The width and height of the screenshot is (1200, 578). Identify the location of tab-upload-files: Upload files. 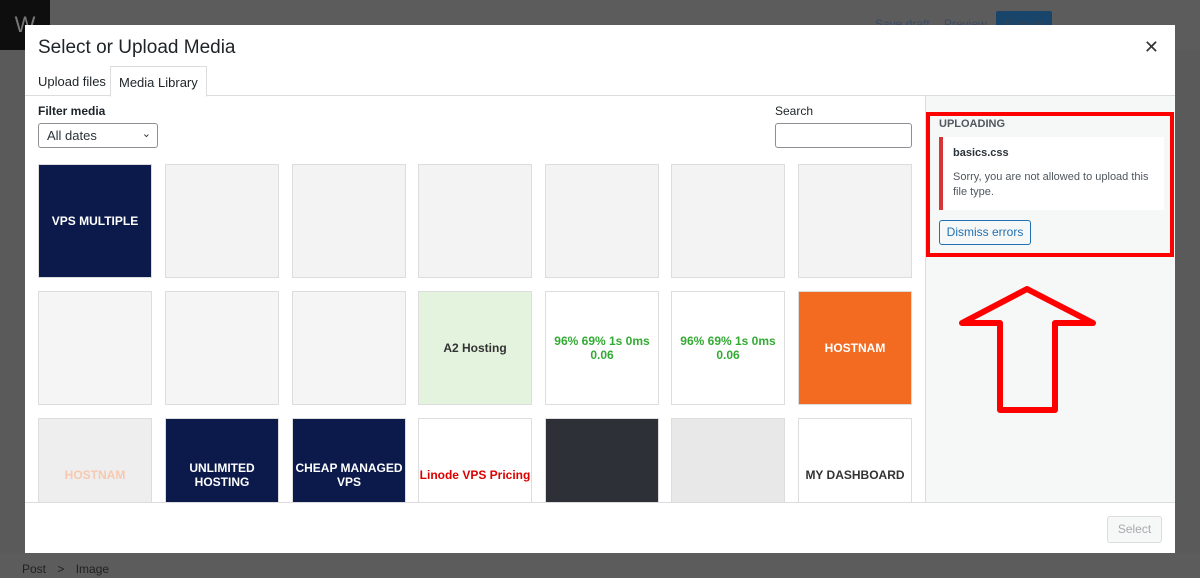
(72, 81).